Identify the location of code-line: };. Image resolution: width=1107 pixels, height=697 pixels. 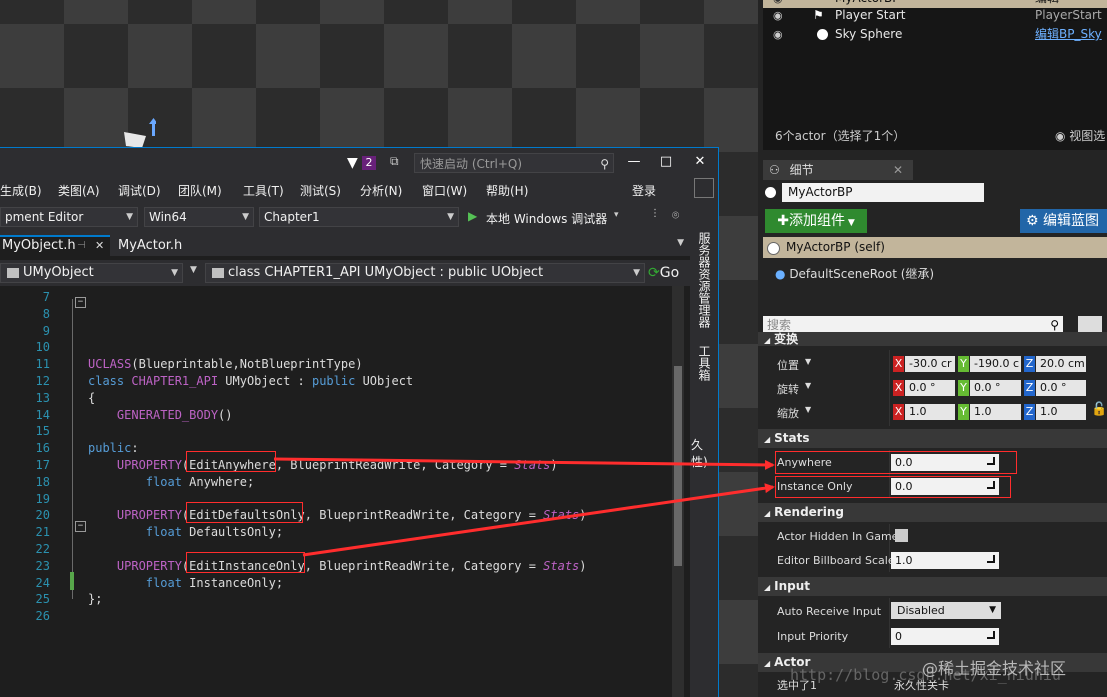
(95, 599).